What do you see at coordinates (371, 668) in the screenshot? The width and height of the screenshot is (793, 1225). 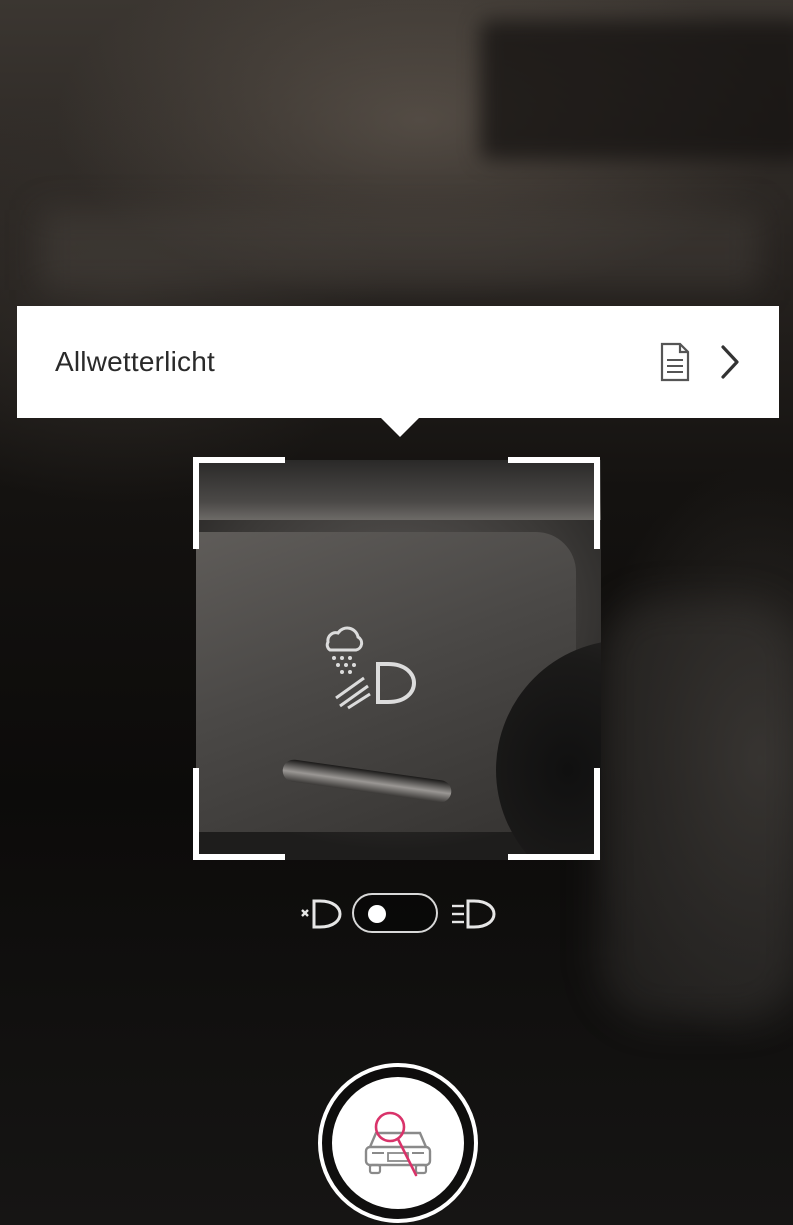 I see `all-weather-light-icon` at bounding box center [371, 668].